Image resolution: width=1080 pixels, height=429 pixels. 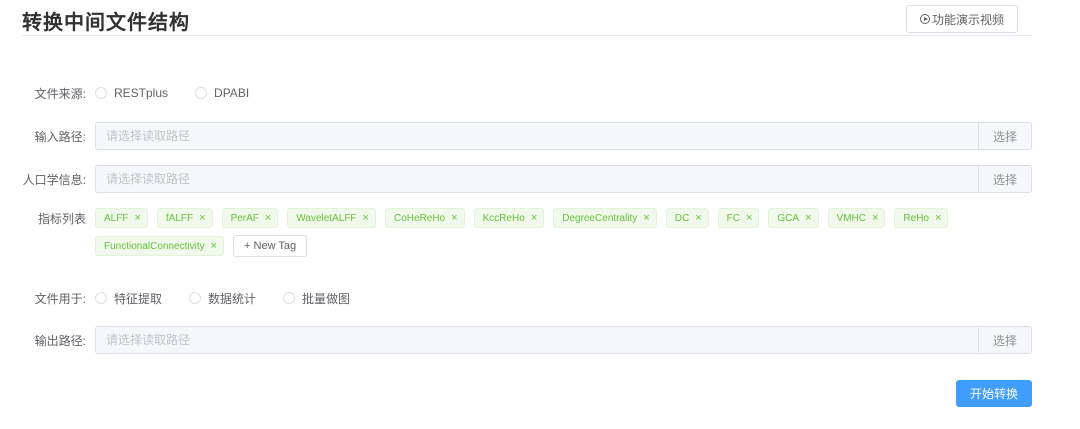 What do you see at coordinates (154, 246) in the screenshot?
I see `tag-label: FunctionalConnectivity` at bounding box center [154, 246].